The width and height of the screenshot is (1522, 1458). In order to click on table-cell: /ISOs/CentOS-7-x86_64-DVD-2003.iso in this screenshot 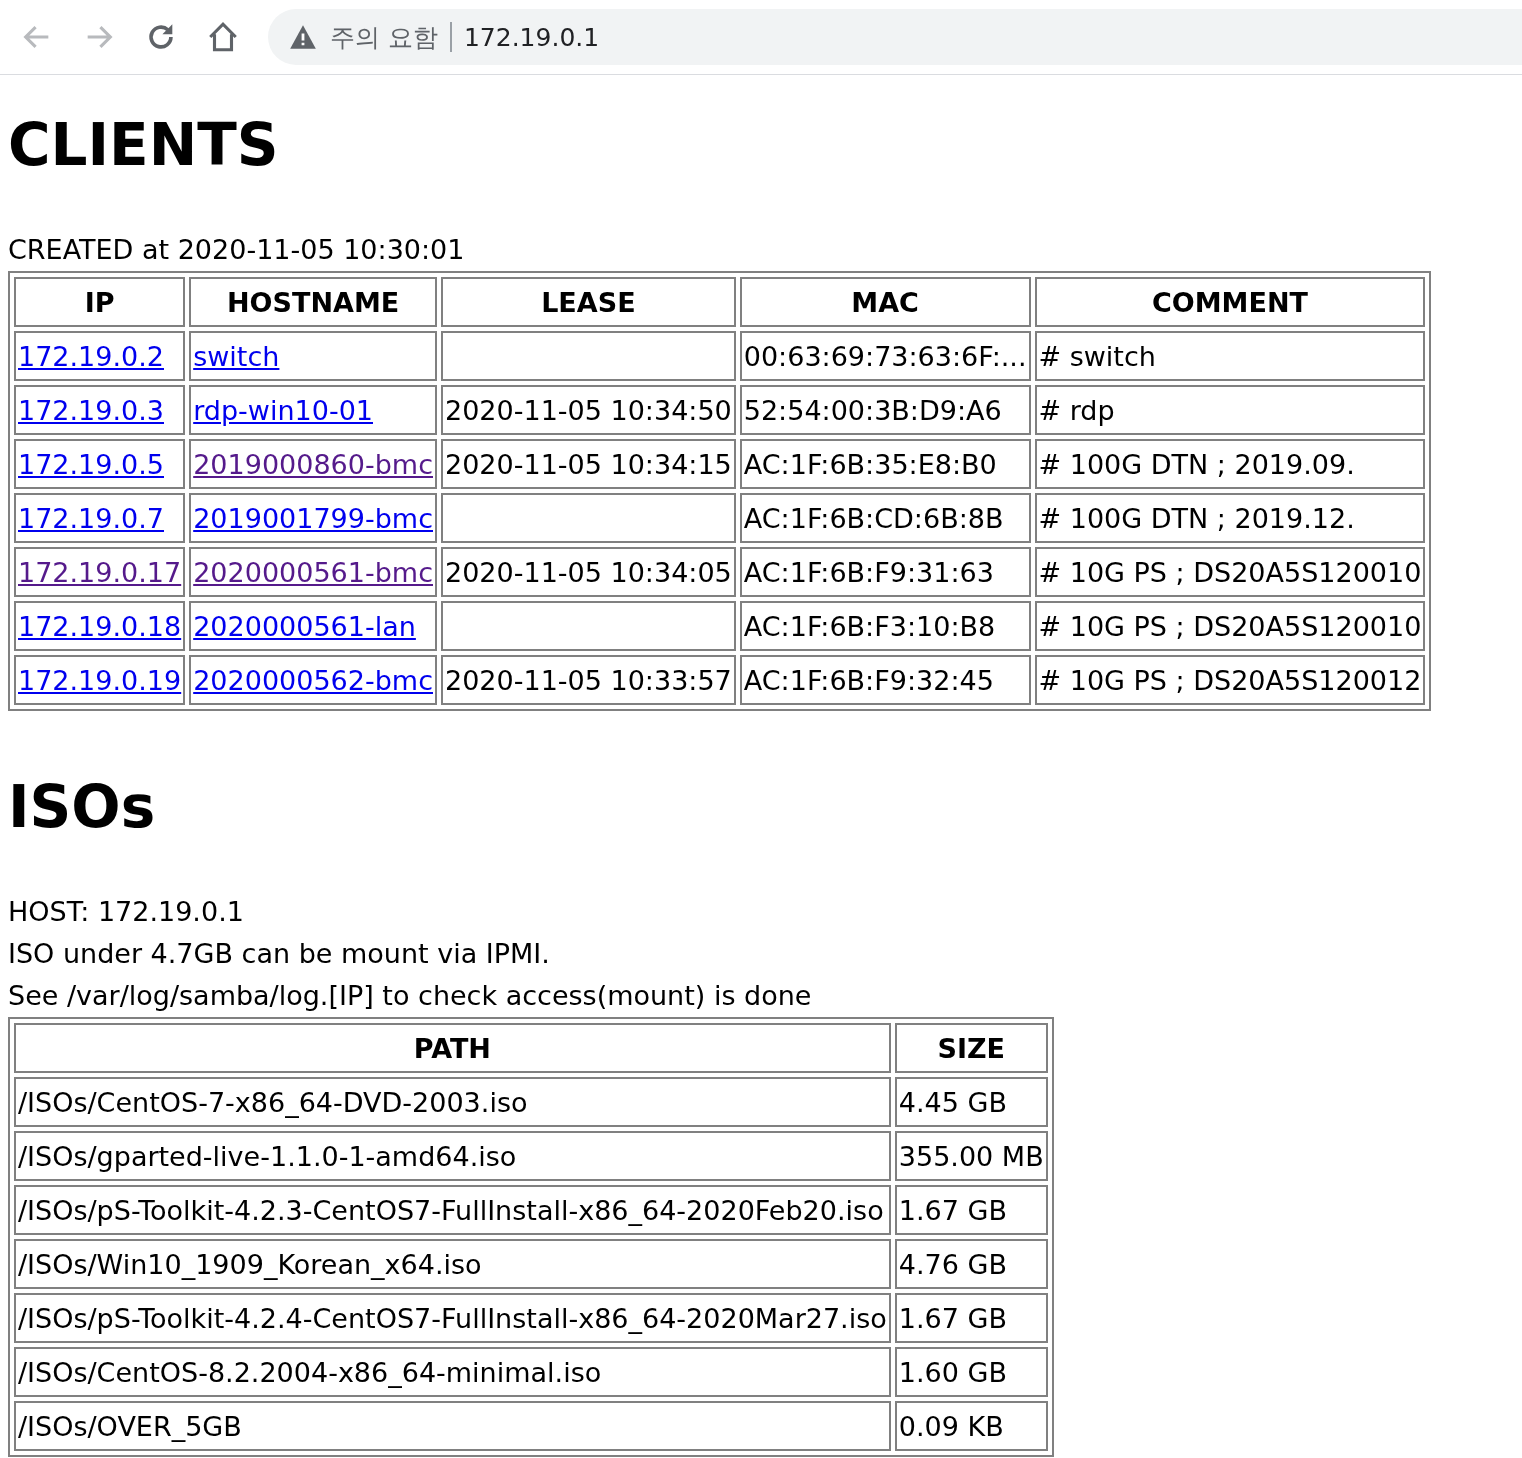, I will do `click(452, 1102)`.